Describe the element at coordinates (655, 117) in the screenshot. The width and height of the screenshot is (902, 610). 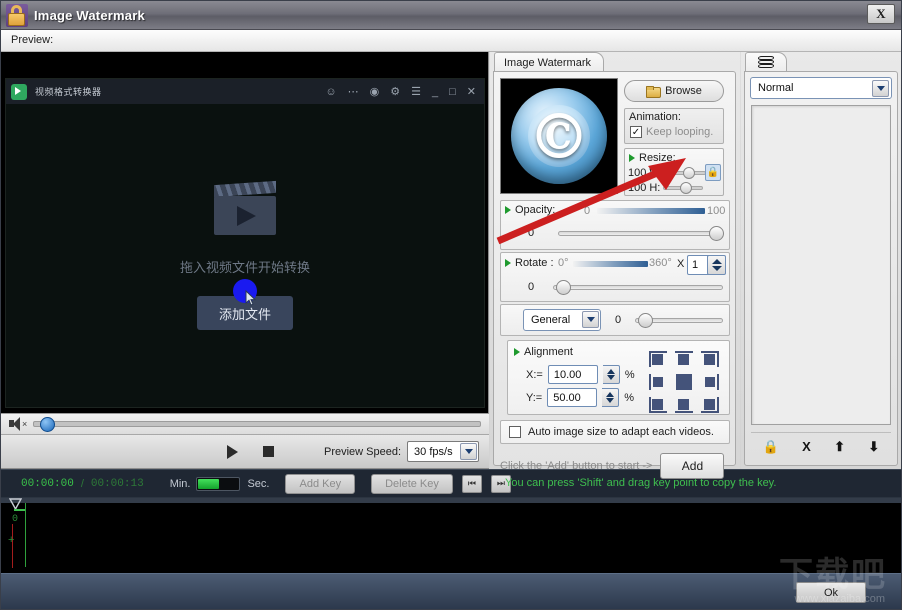
I see `animation-label: Animation:` at that location.